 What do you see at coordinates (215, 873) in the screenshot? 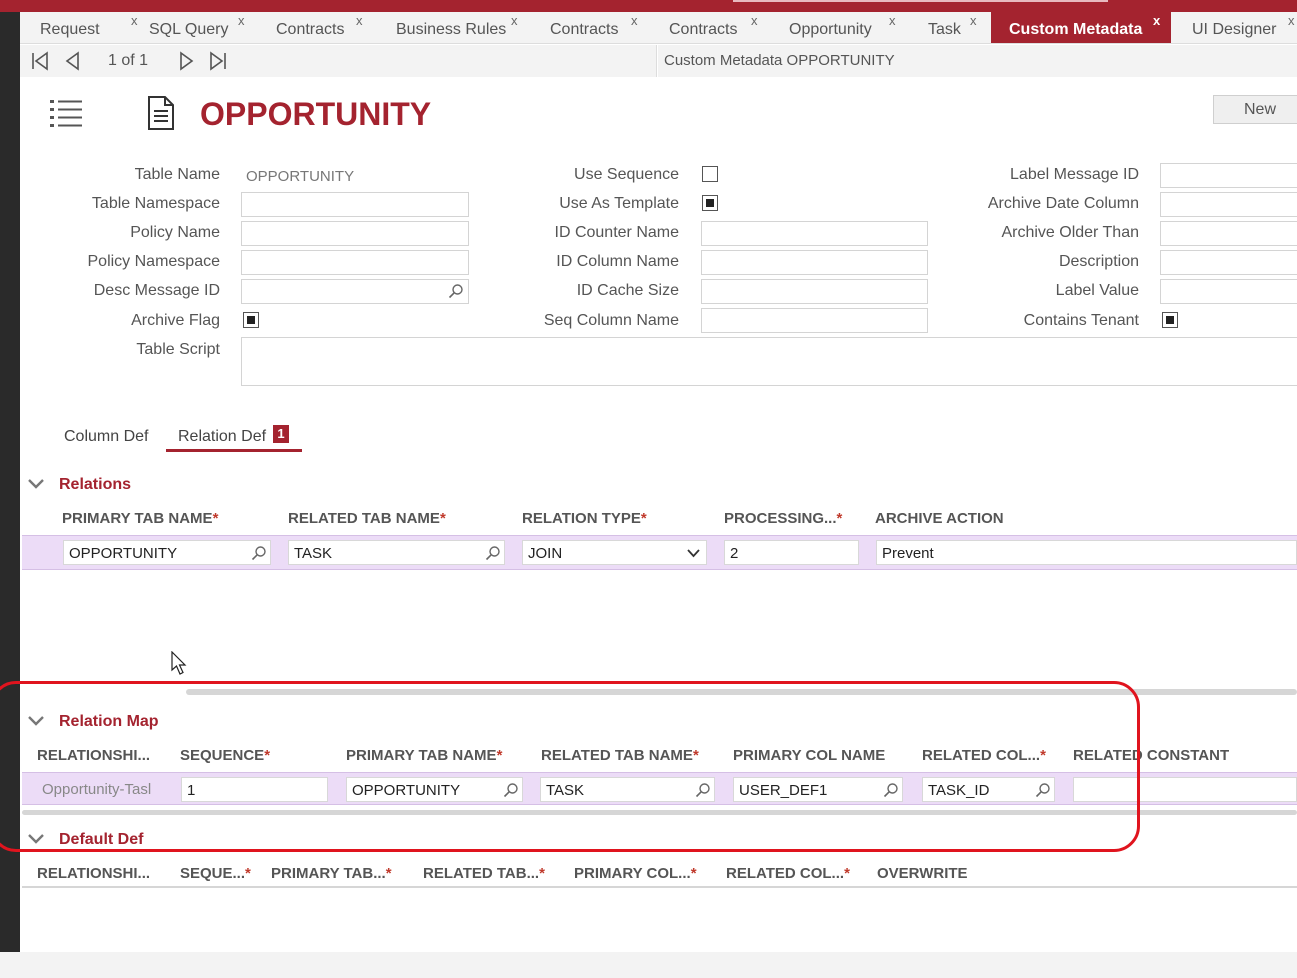
I see `column-header: SEQUE...*` at bounding box center [215, 873].